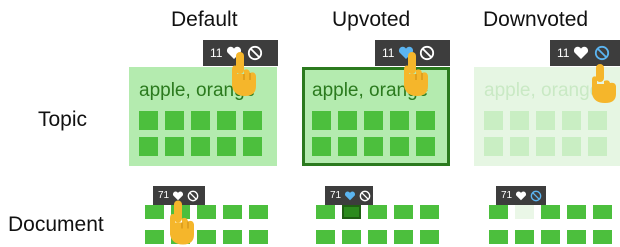 The image size is (620, 247). I want to click on document-square-downvoted, so click(524, 212).